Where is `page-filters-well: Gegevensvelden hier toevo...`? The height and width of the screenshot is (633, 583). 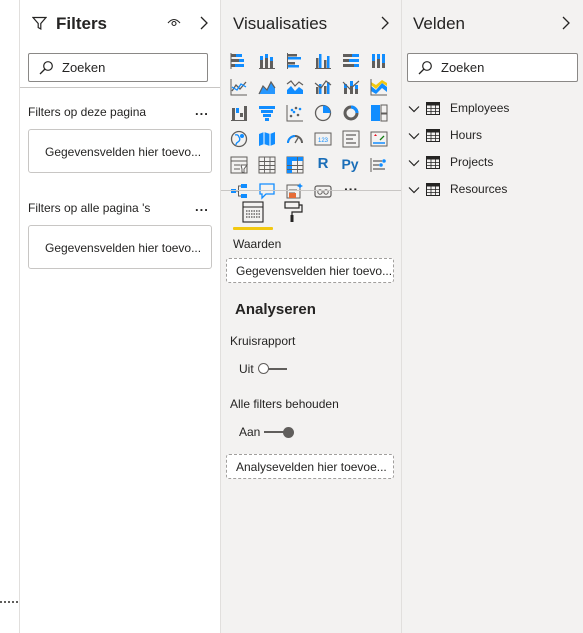 page-filters-well: Gegevensvelden hier toevo... is located at coordinates (120, 151).